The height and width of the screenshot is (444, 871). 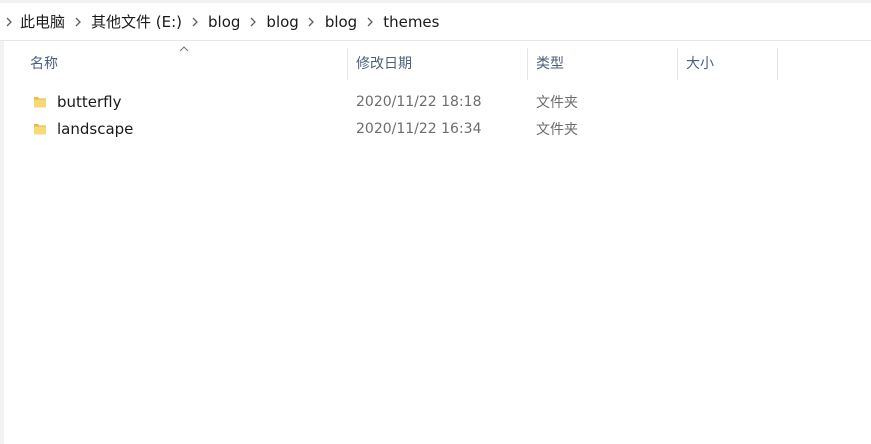 I want to click on file-name-cell: landscape, so click(x=185, y=129).